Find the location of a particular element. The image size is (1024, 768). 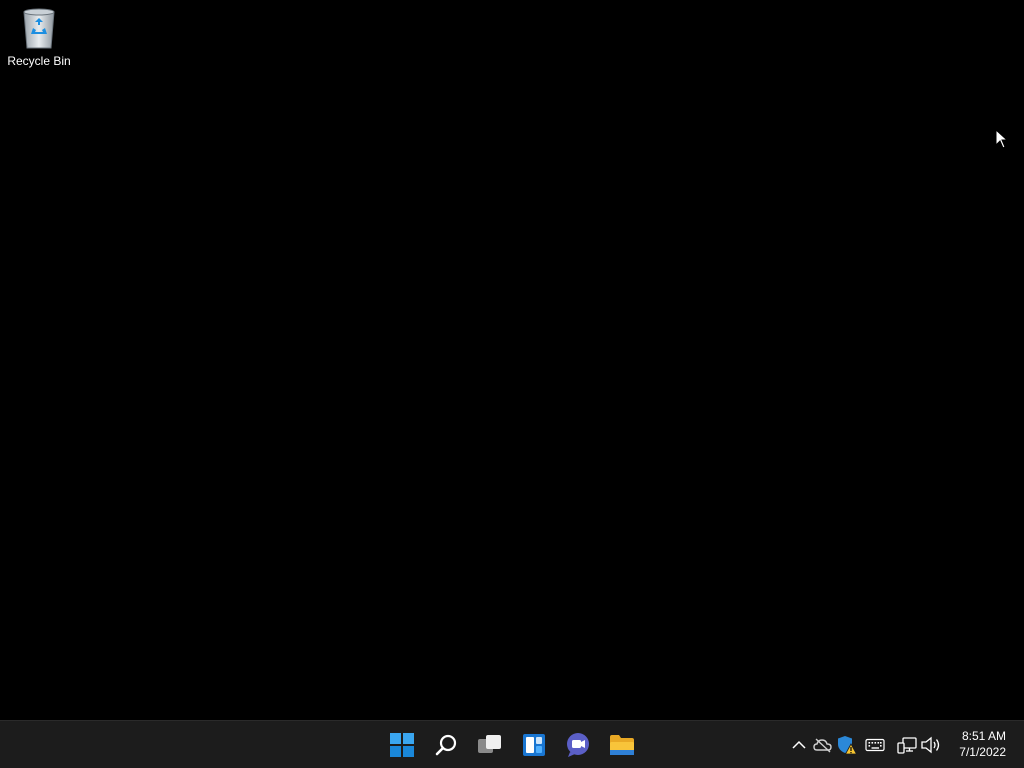

task-view-button is located at coordinates (490, 745).